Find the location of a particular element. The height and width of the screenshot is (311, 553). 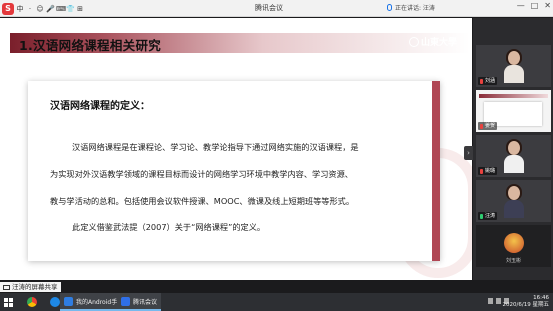

screen-share-icon is located at coordinates (6, 287).